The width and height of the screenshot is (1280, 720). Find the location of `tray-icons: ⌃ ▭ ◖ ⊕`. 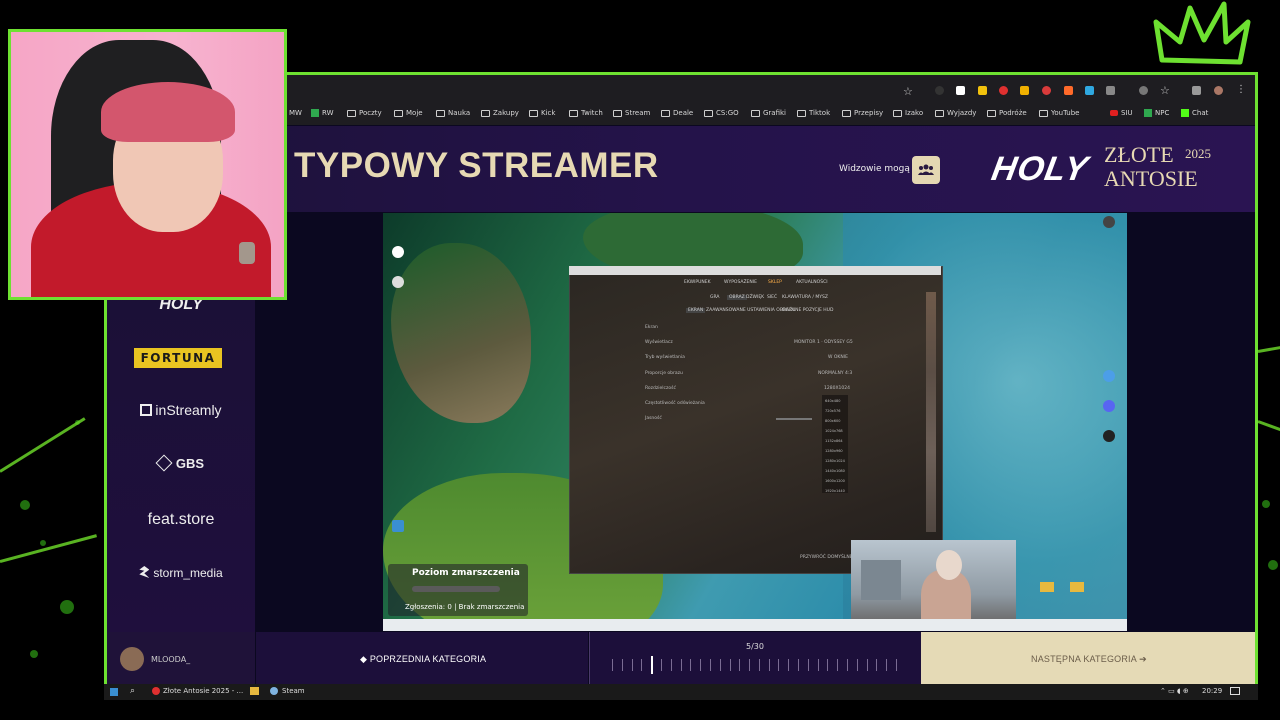

tray-icons: ⌃ ▭ ◖ ⊕ is located at coordinates (1174, 691).